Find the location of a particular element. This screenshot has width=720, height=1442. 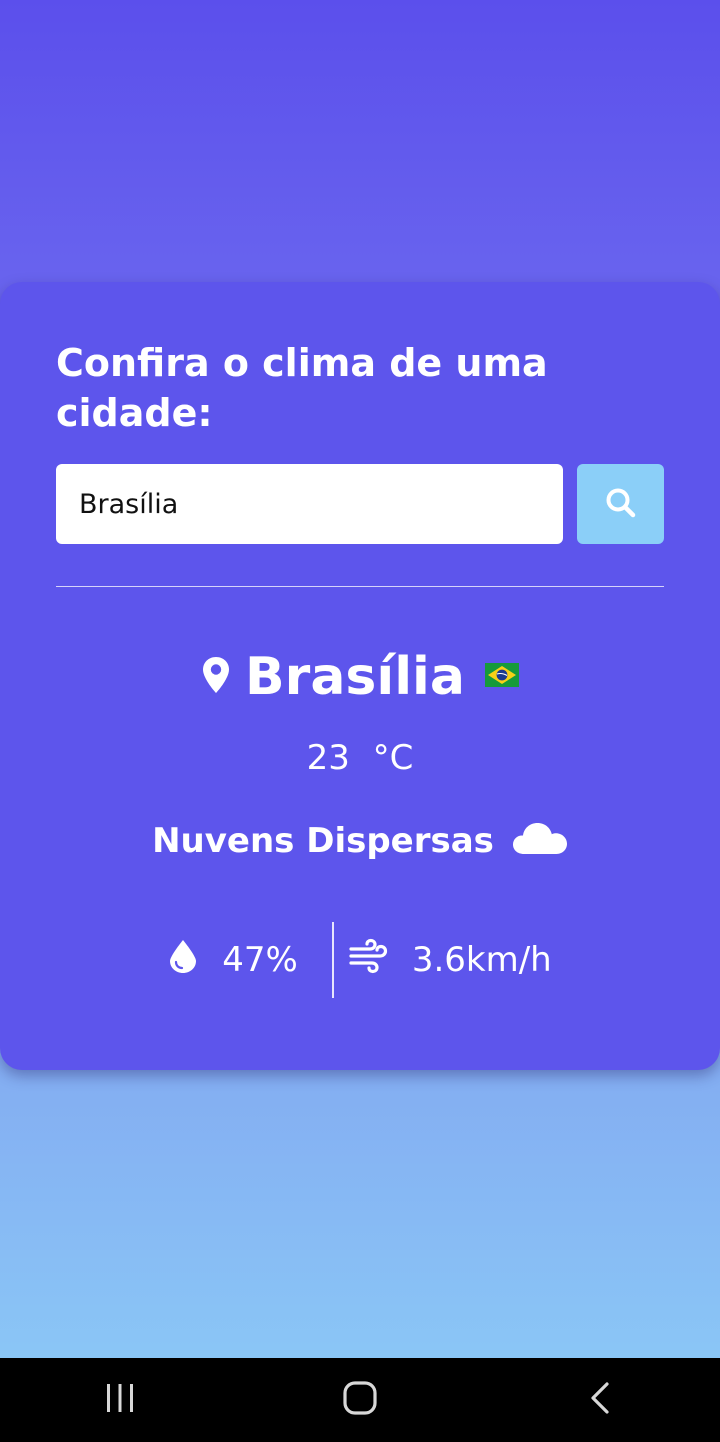

humidity-value: 47% is located at coordinates (260, 960).